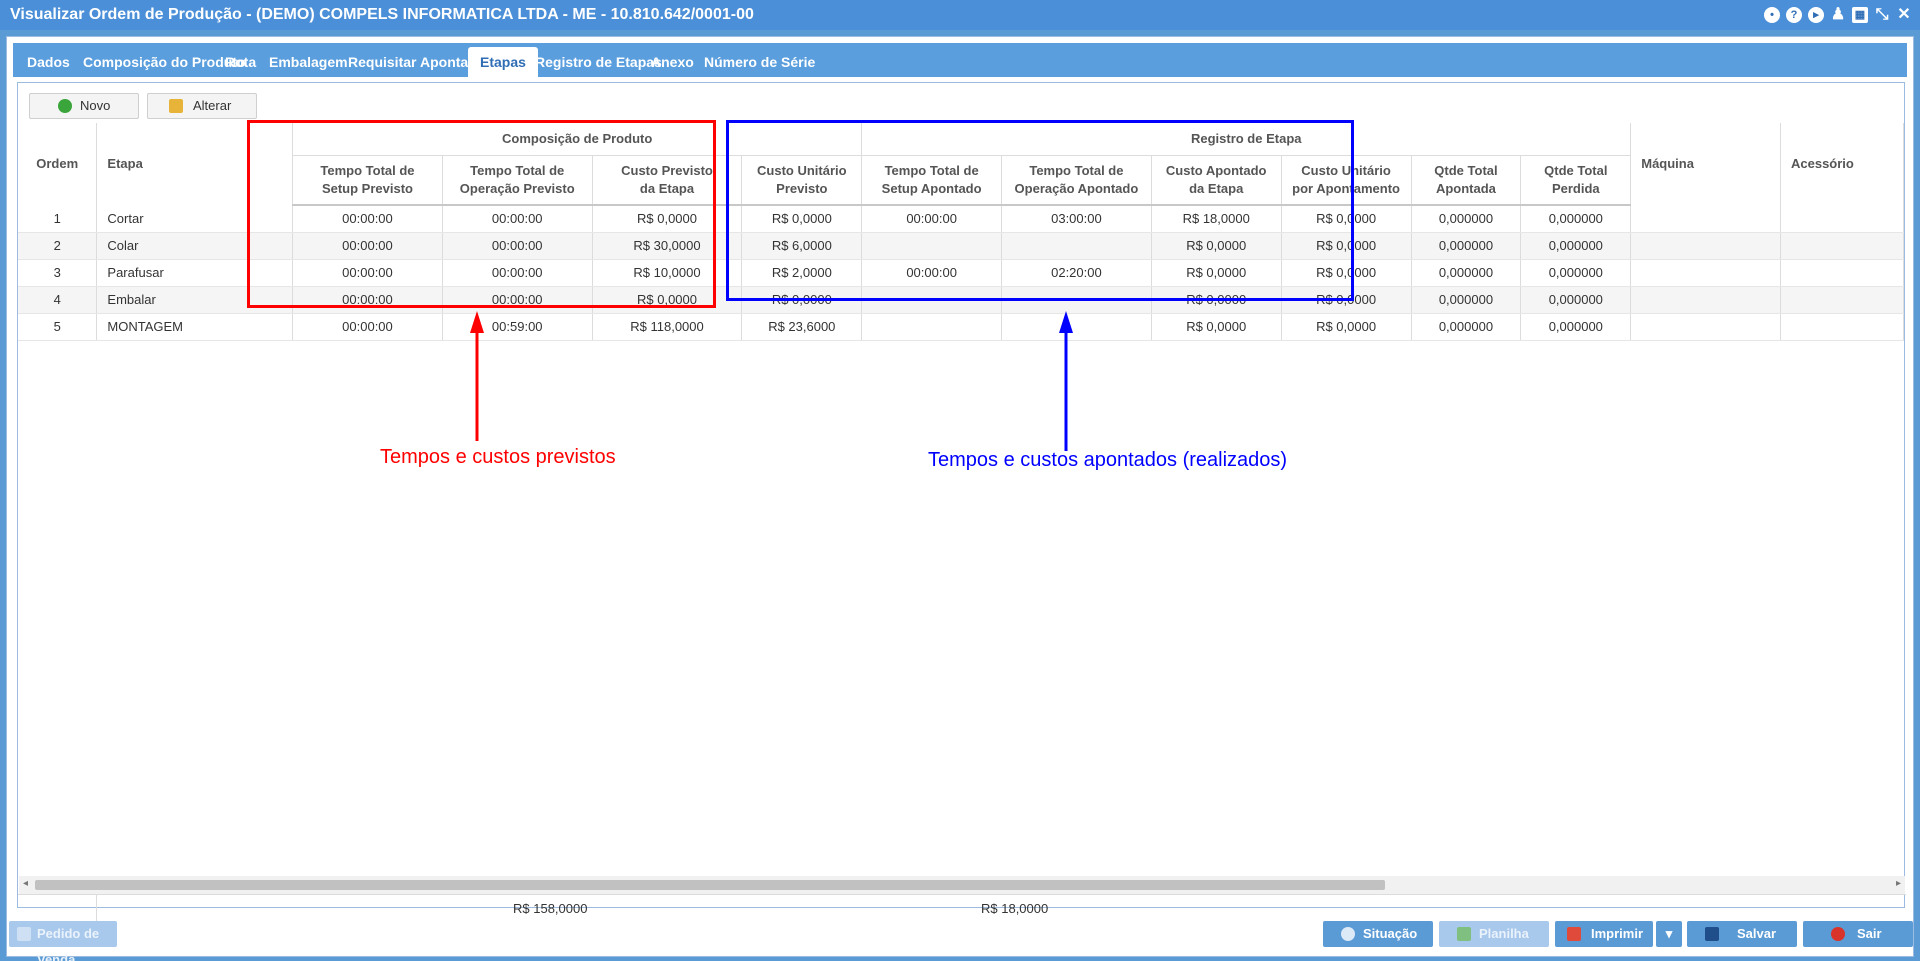 Image resolution: width=1920 pixels, height=961 pixels. What do you see at coordinates (517, 327) in the screenshot?
I see `cell-oper-prev: 00:59:00` at bounding box center [517, 327].